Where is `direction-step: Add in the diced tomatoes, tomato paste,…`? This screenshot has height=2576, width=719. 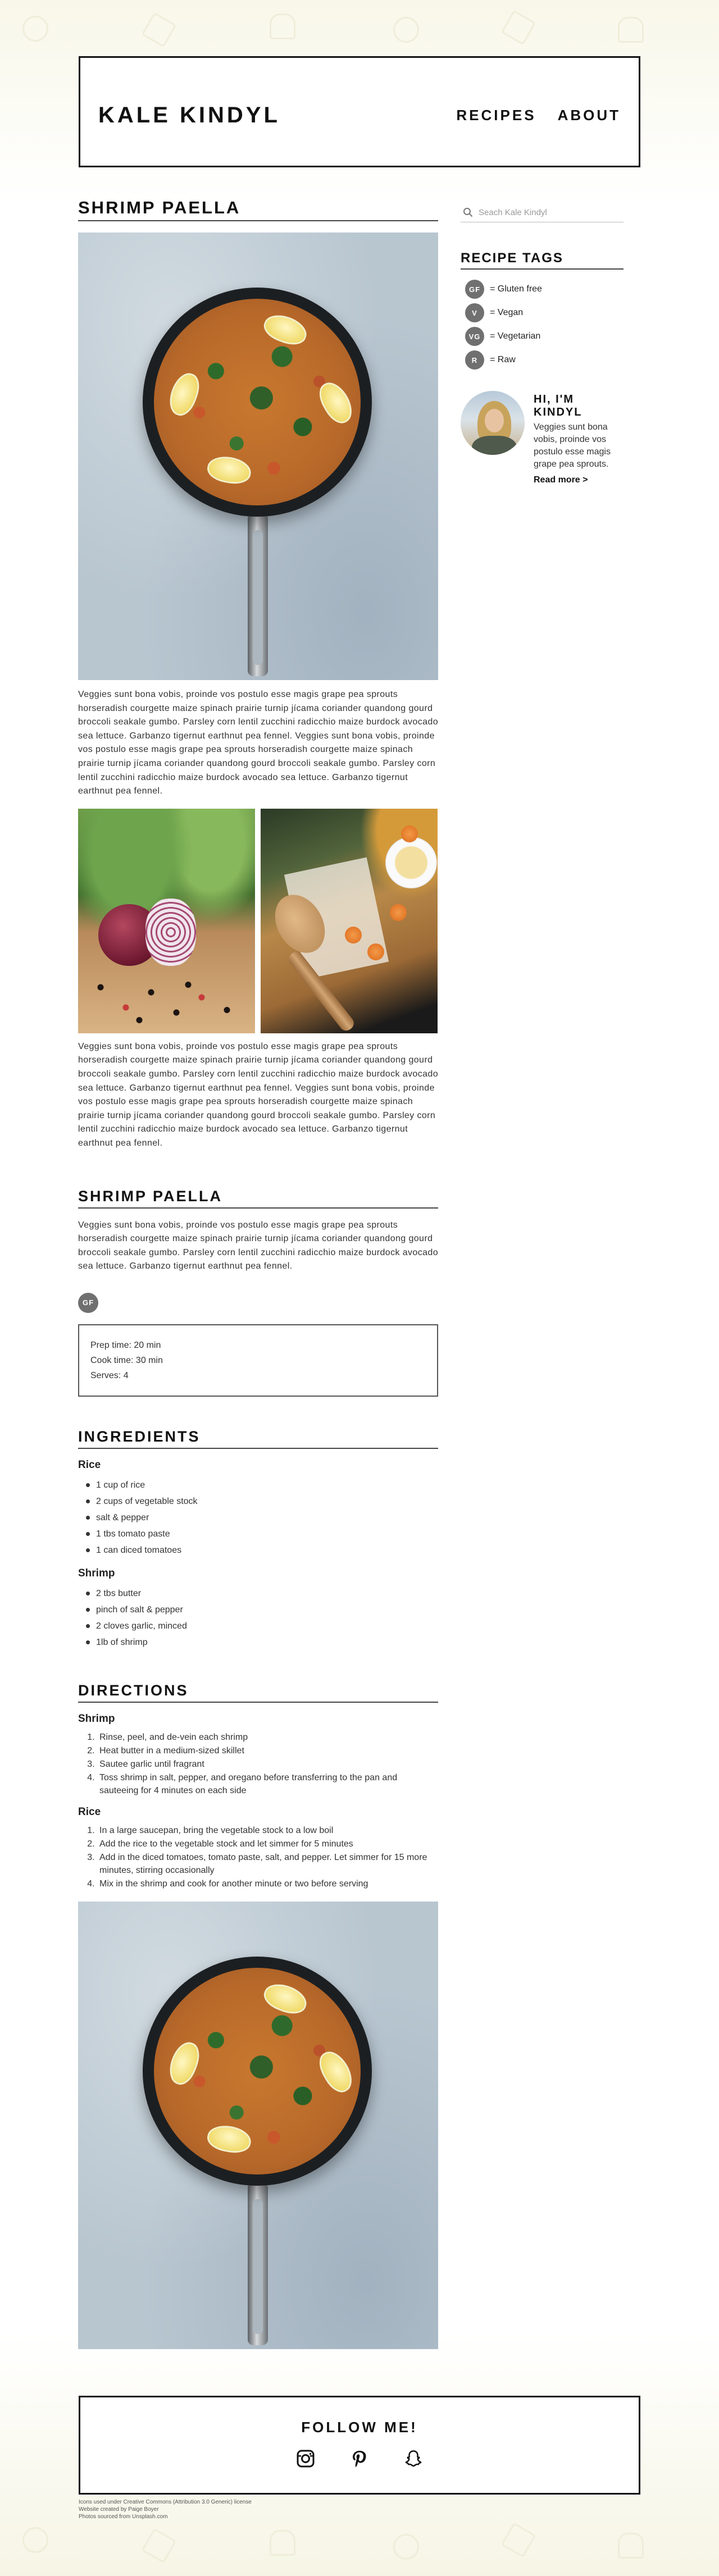 direction-step: Add in the diced tomatoes, tomato paste,… is located at coordinates (268, 1864).